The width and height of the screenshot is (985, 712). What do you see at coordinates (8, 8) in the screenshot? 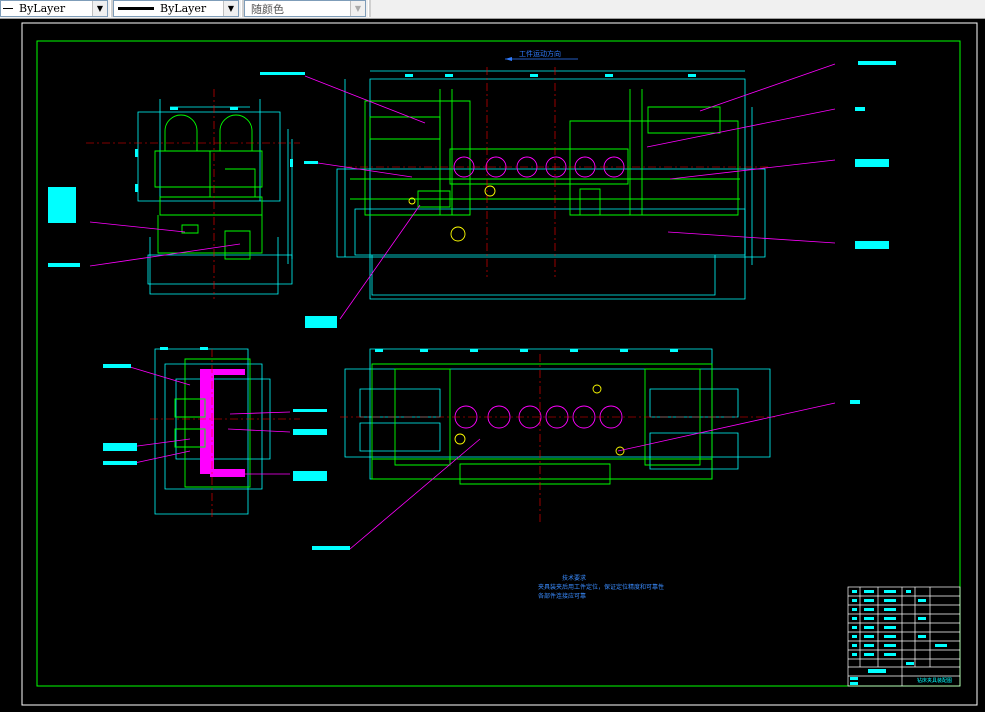
I see `linetype-swatch-line` at bounding box center [8, 8].